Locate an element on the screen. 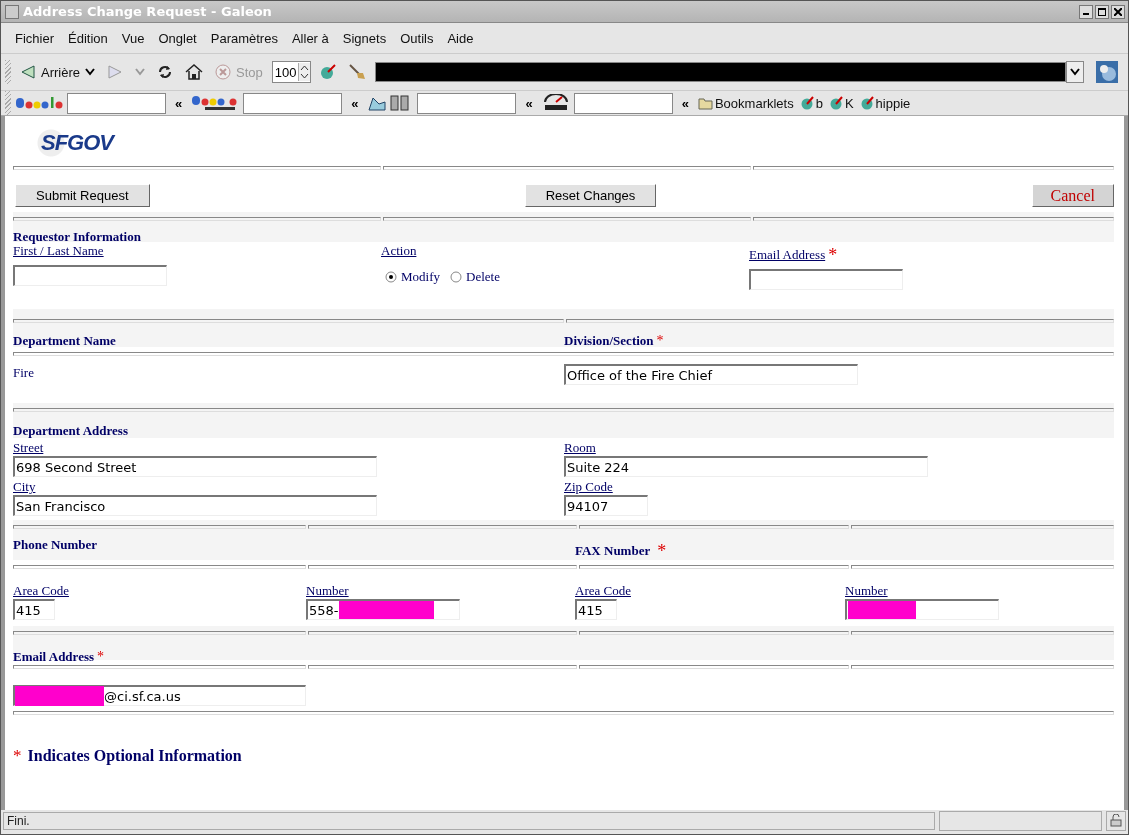 The width and height of the screenshot is (1129, 835). text-input: Suite 224 is located at coordinates (746, 466).